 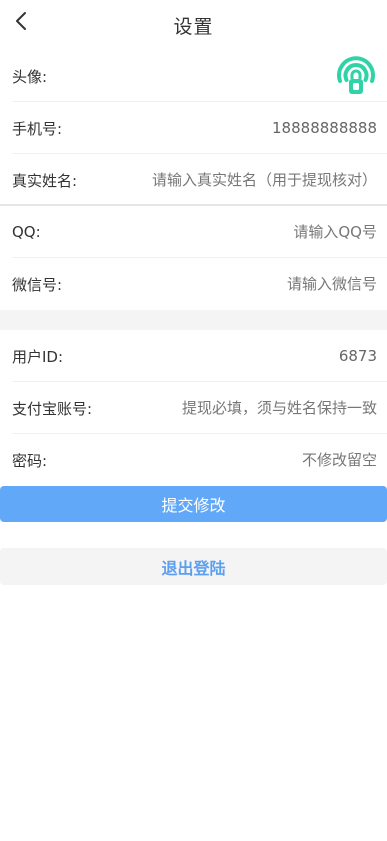 I want to click on password-row: 密码:, so click(x=193, y=460).